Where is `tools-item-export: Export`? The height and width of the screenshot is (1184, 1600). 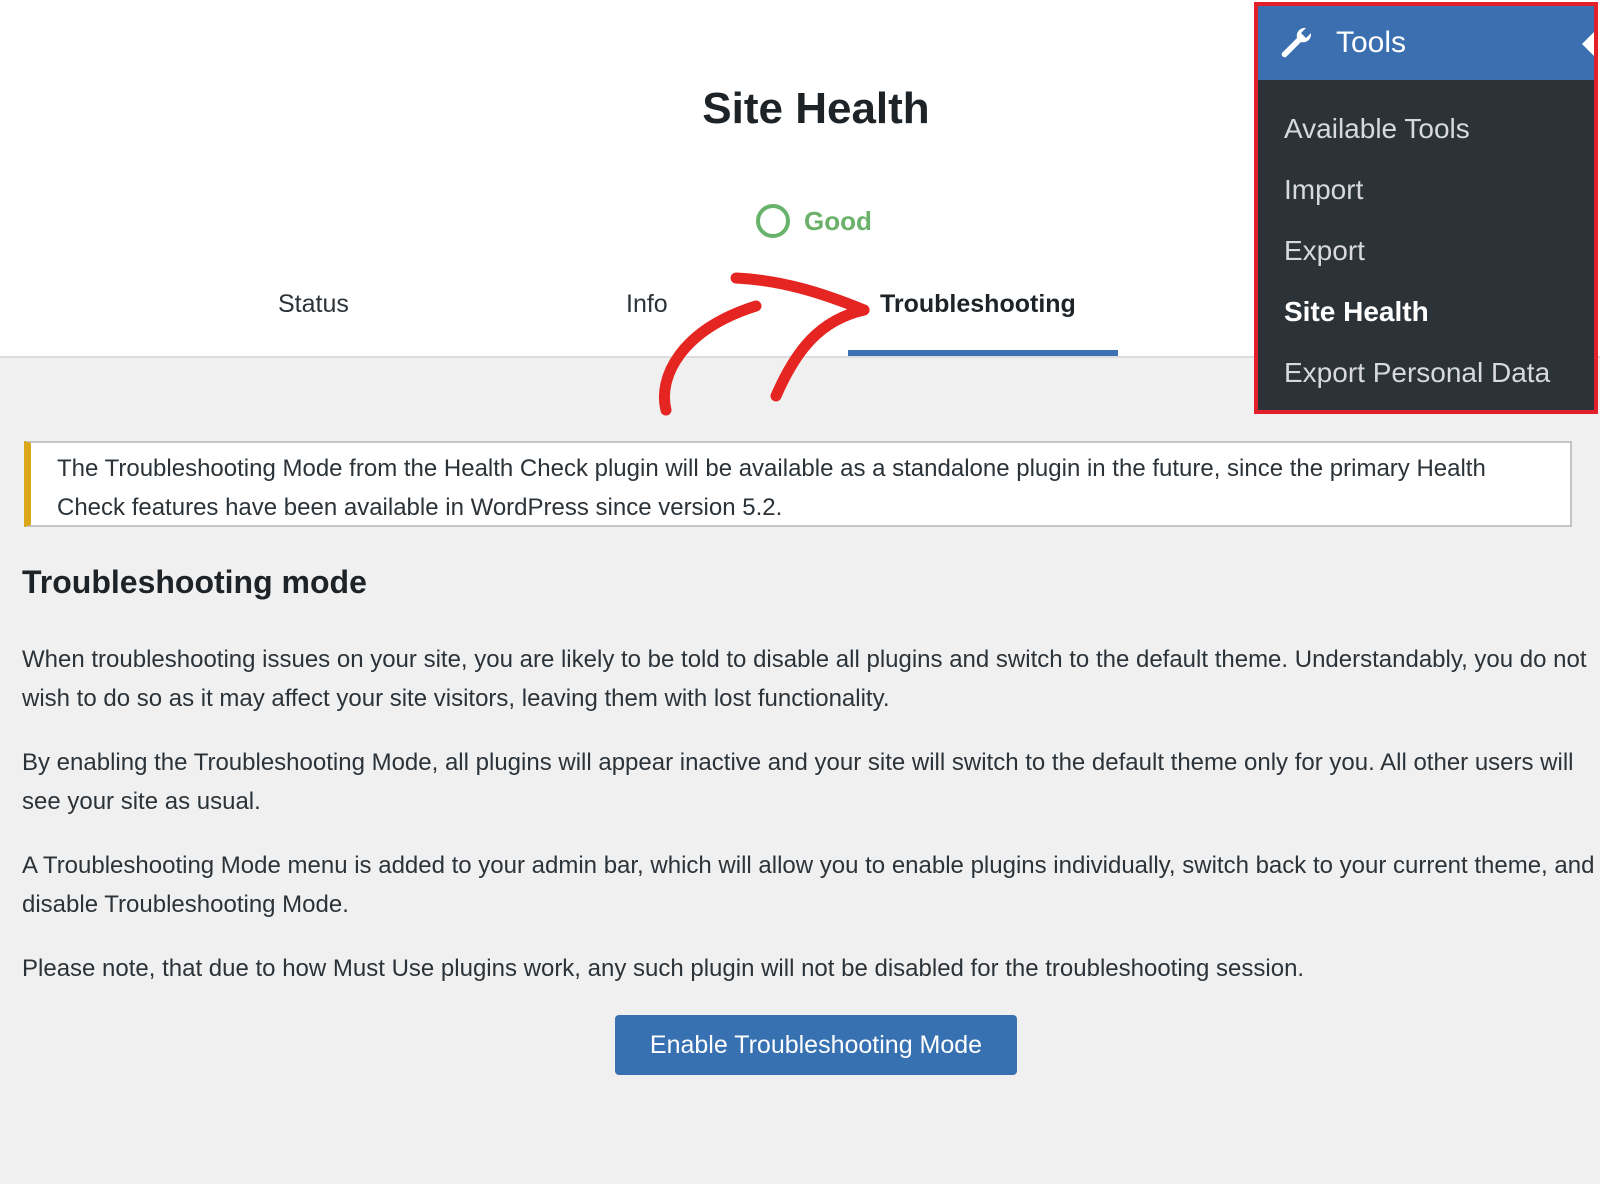
tools-item-export: Export is located at coordinates (1426, 250).